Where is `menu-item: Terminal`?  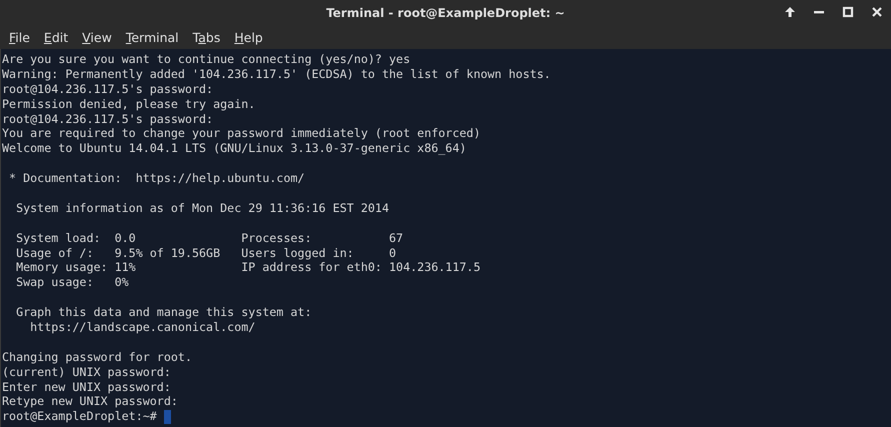 menu-item: Terminal is located at coordinates (152, 37).